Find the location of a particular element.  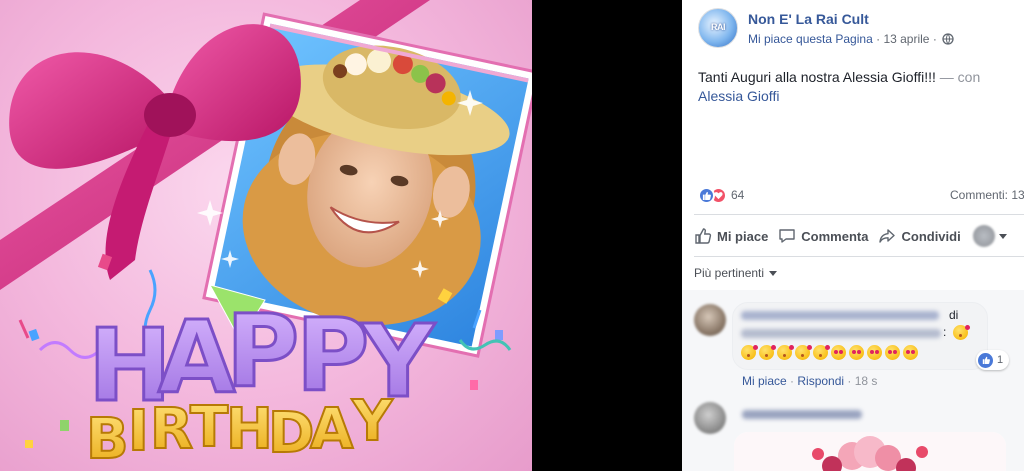

viewer-gap is located at coordinates (607, 235).